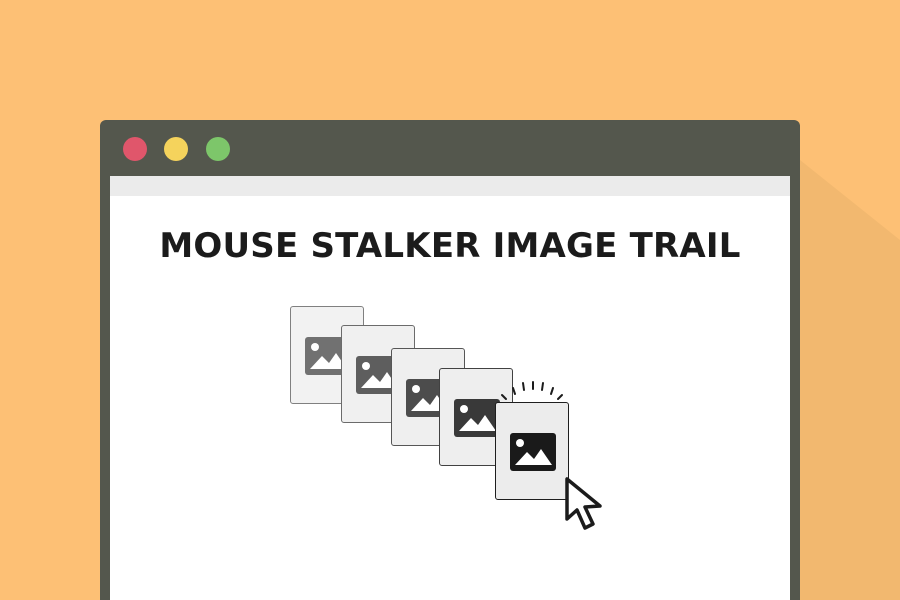 This screenshot has height=600, width=900. Describe the element at coordinates (583, 503) in the screenshot. I see `arrow-cursor-icon` at that location.